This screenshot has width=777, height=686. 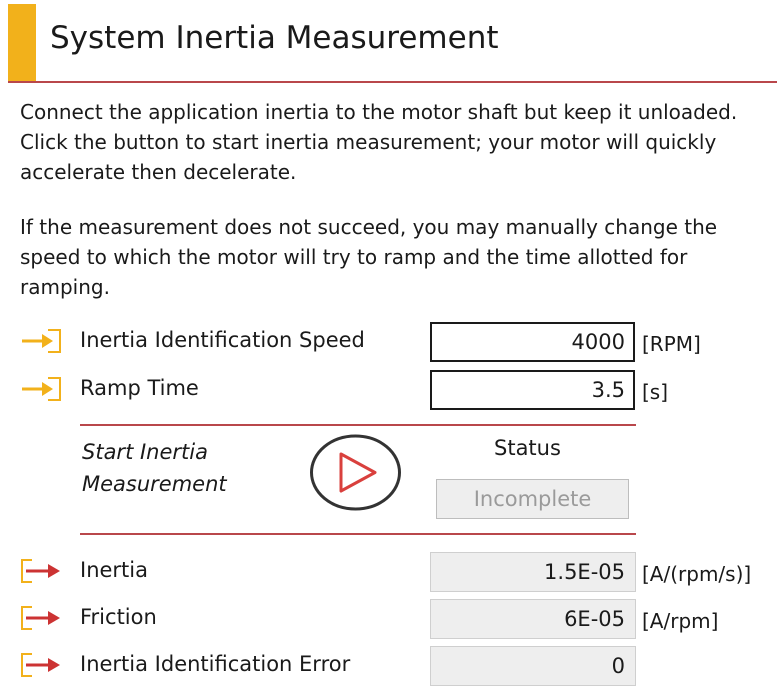 I want to click on section-divider-bottom, so click(x=358, y=534).